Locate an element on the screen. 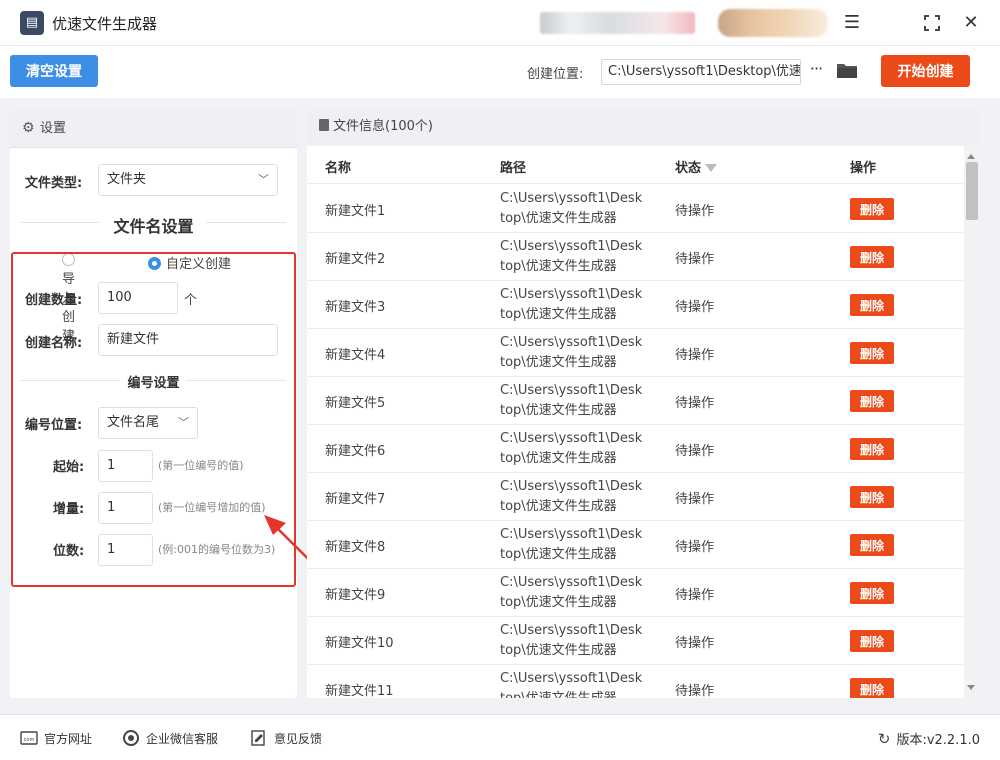 This screenshot has width=1000, height=760. step-label: 增量: is located at coordinates (69, 509).